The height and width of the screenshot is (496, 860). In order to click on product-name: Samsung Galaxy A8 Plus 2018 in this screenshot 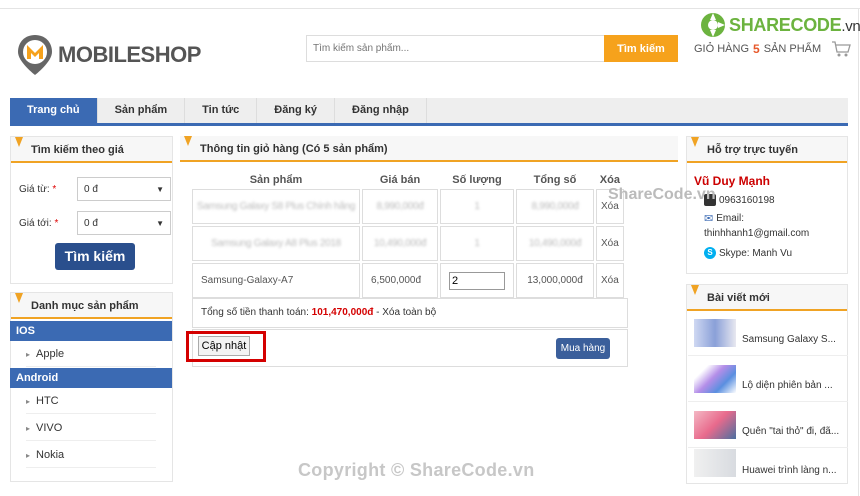, I will do `click(276, 243)`.